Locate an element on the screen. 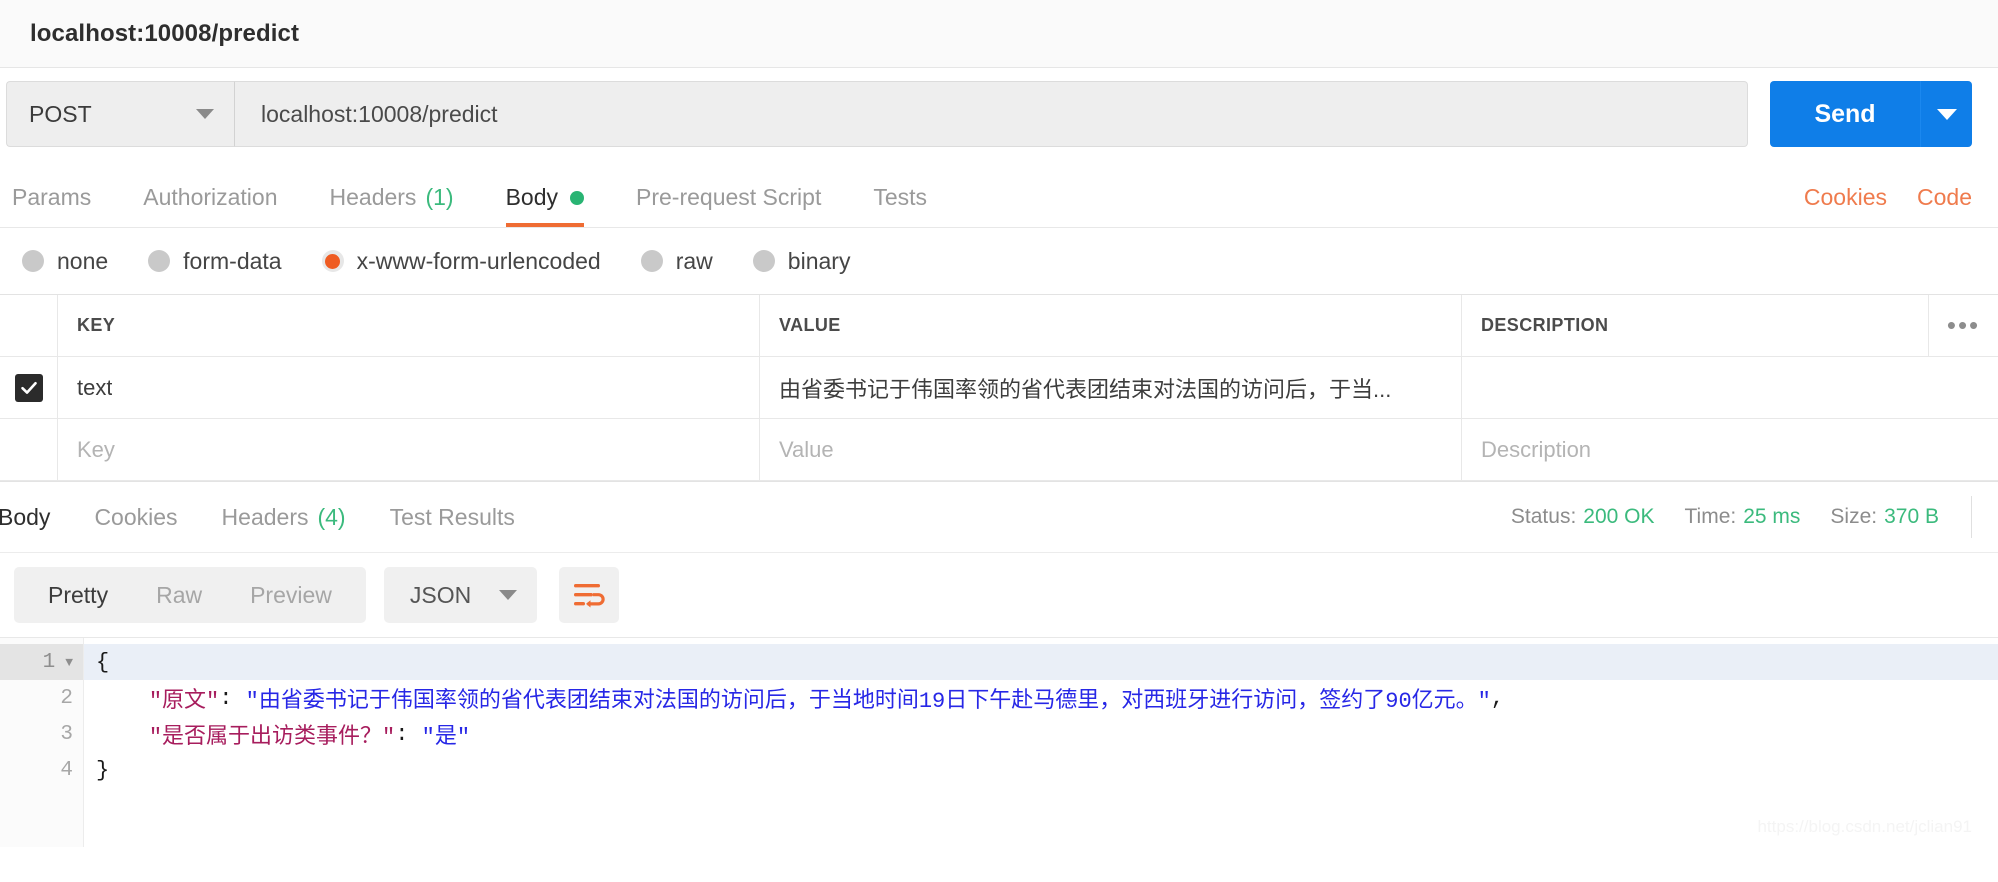 The height and width of the screenshot is (882, 1998). body-type-label: form-data is located at coordinates (232, 260).